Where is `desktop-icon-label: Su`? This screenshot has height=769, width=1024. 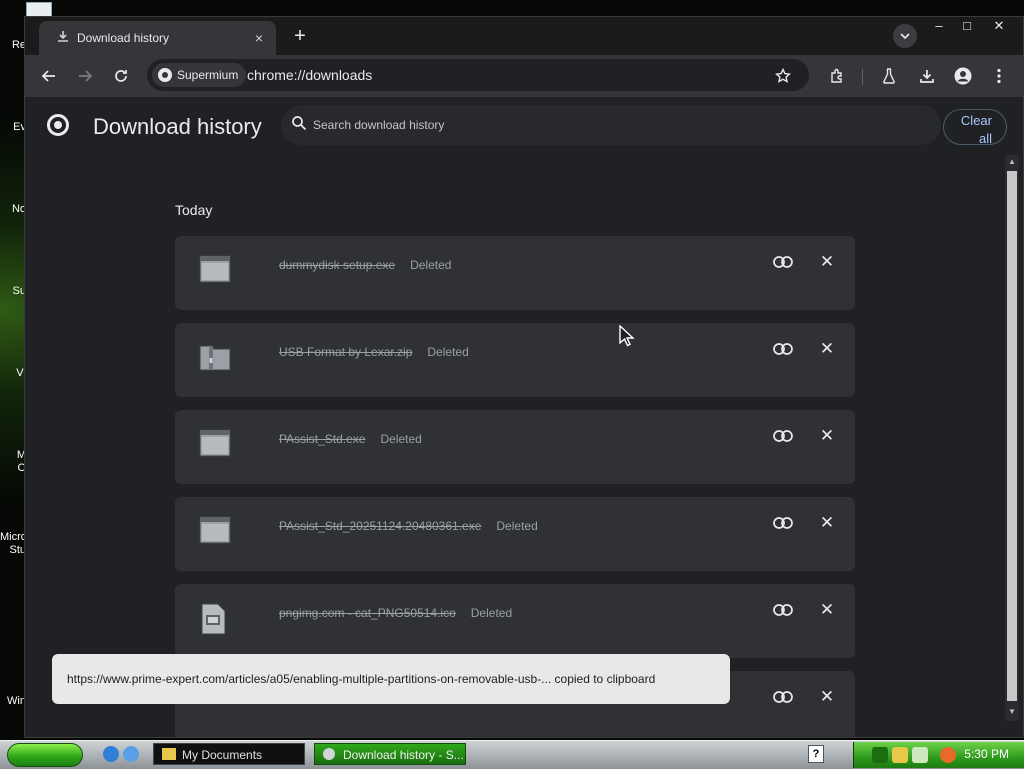 desktop-icon-label: Su is located at coordinates (13, 291).